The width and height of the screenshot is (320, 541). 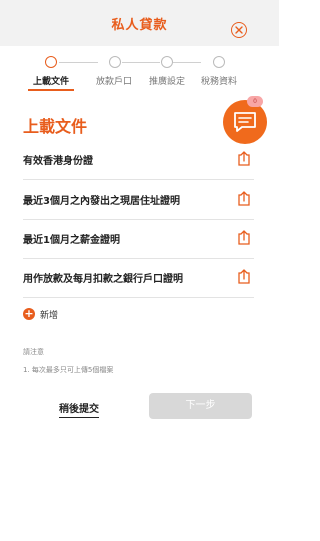 I want to click on header-bar: 私人貸款, so click(x=139, y=23).